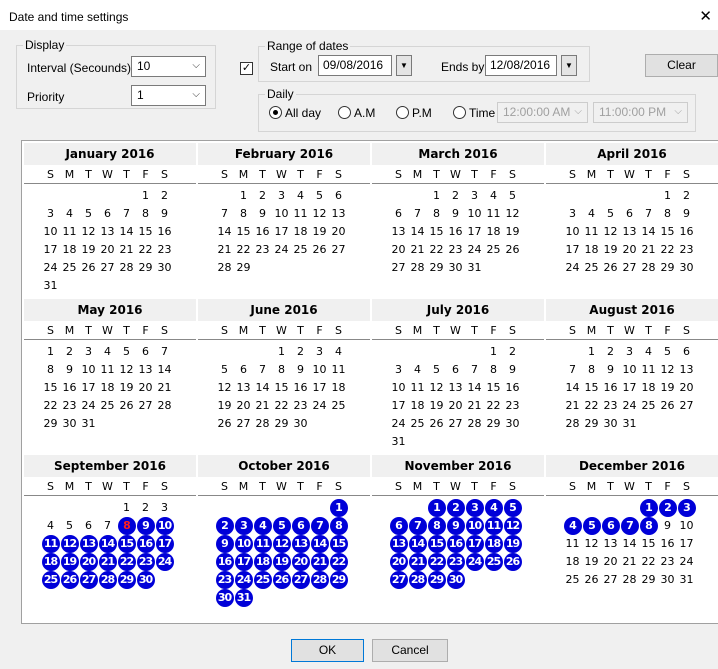 This screenshot has width=718, height=669. I want to click on day-cell: 23, so click(224, 580).